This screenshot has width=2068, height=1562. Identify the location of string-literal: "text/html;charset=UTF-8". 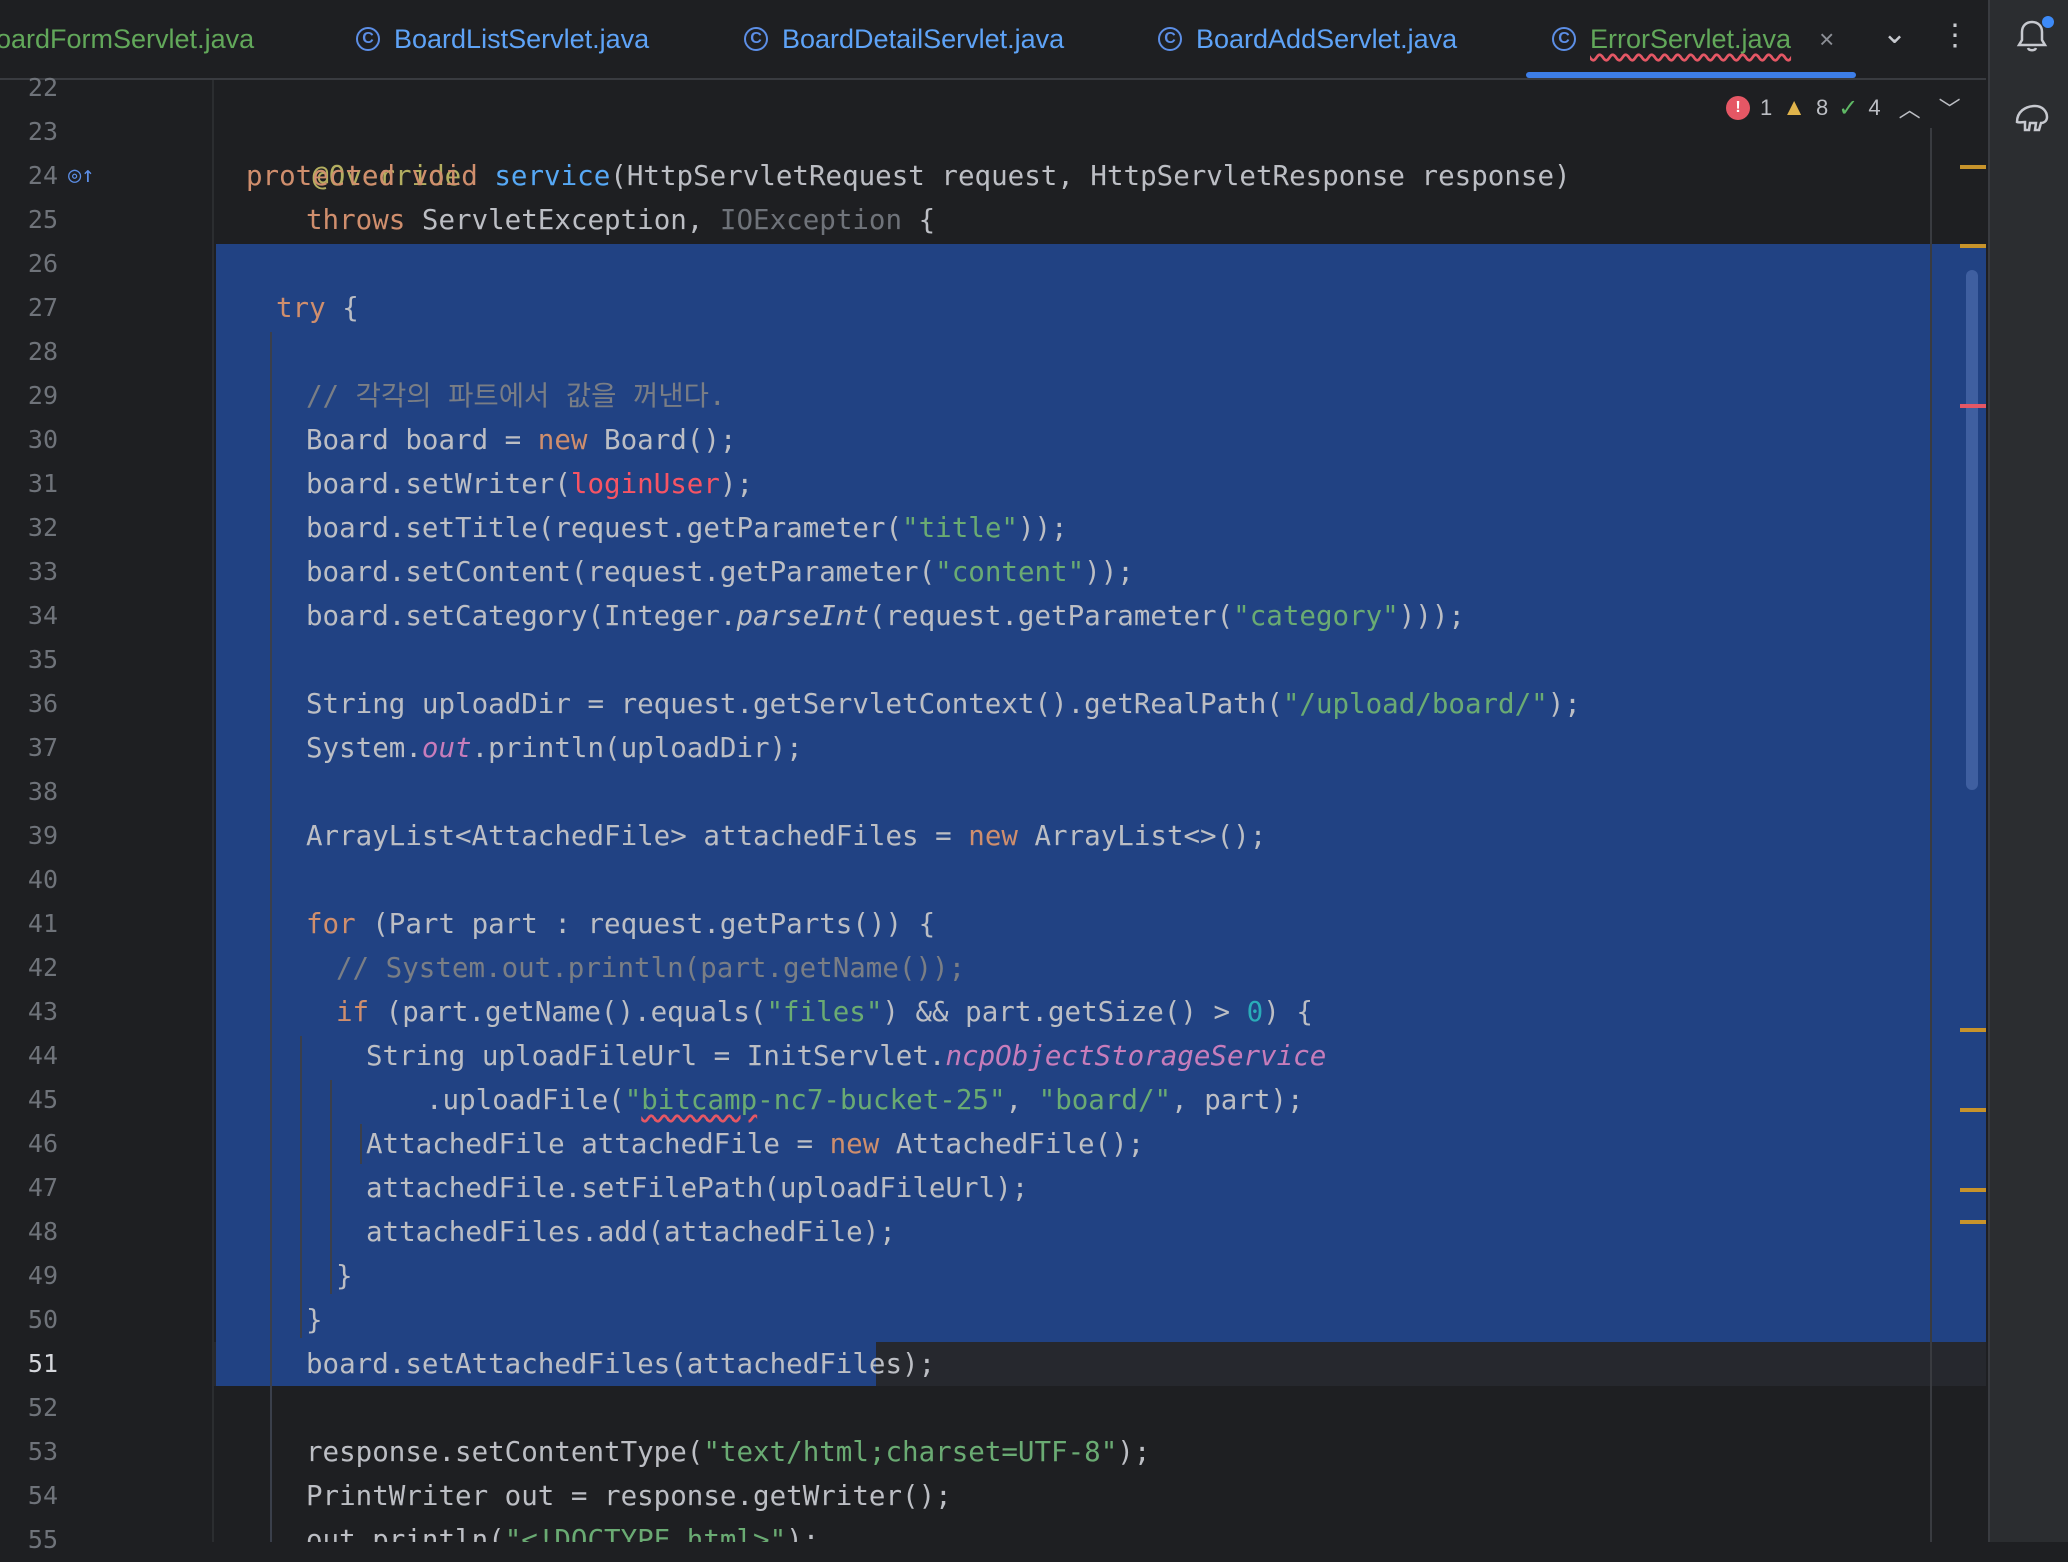
(910, 1452).